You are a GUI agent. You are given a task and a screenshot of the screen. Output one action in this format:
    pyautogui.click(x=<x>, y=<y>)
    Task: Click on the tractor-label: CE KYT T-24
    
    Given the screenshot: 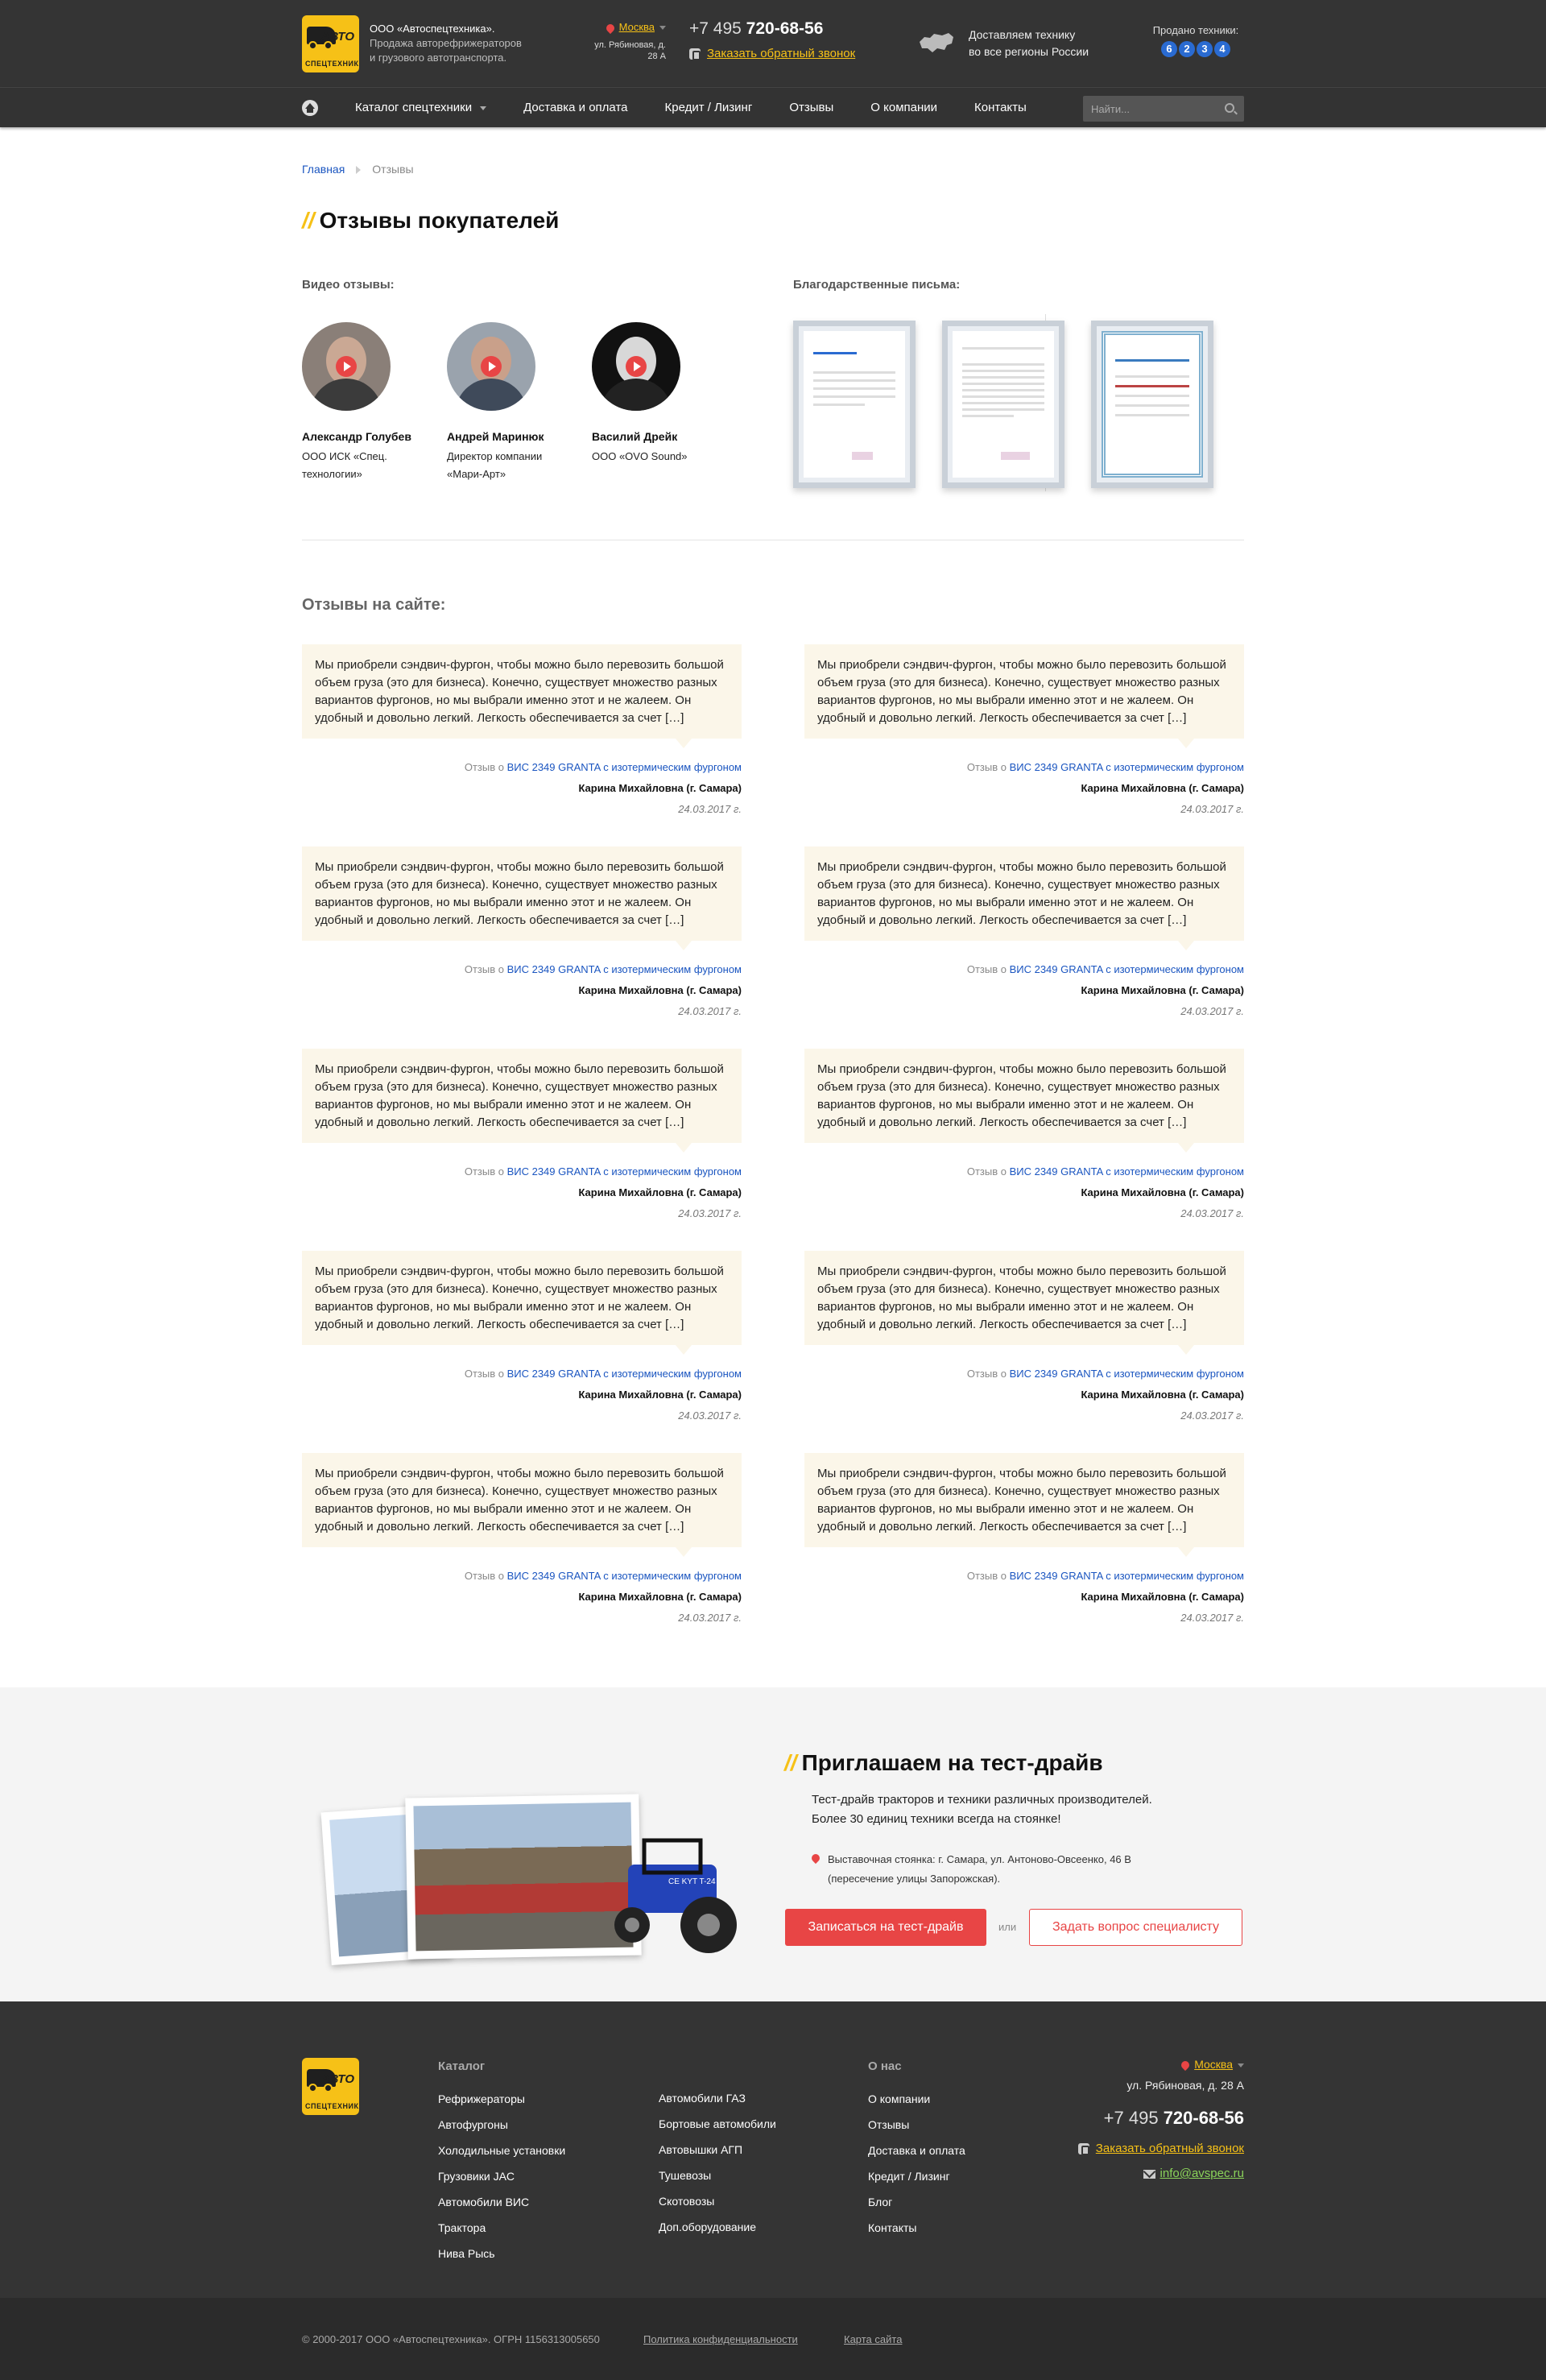 What is the action you would take?
    pyautogui.click(x=692, y=1882)
    